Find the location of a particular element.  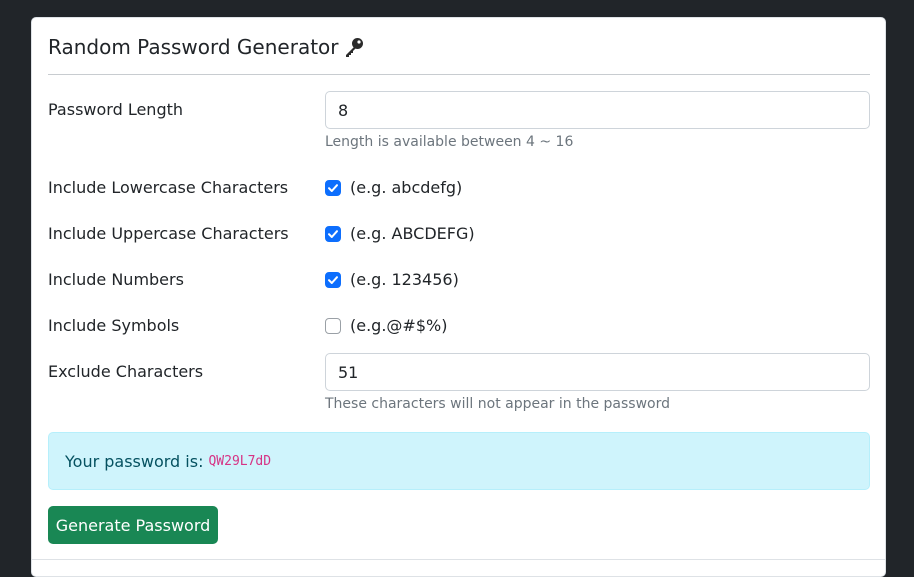

numbers-option: (e.g. 123456) is located at coordinates (392, 280).